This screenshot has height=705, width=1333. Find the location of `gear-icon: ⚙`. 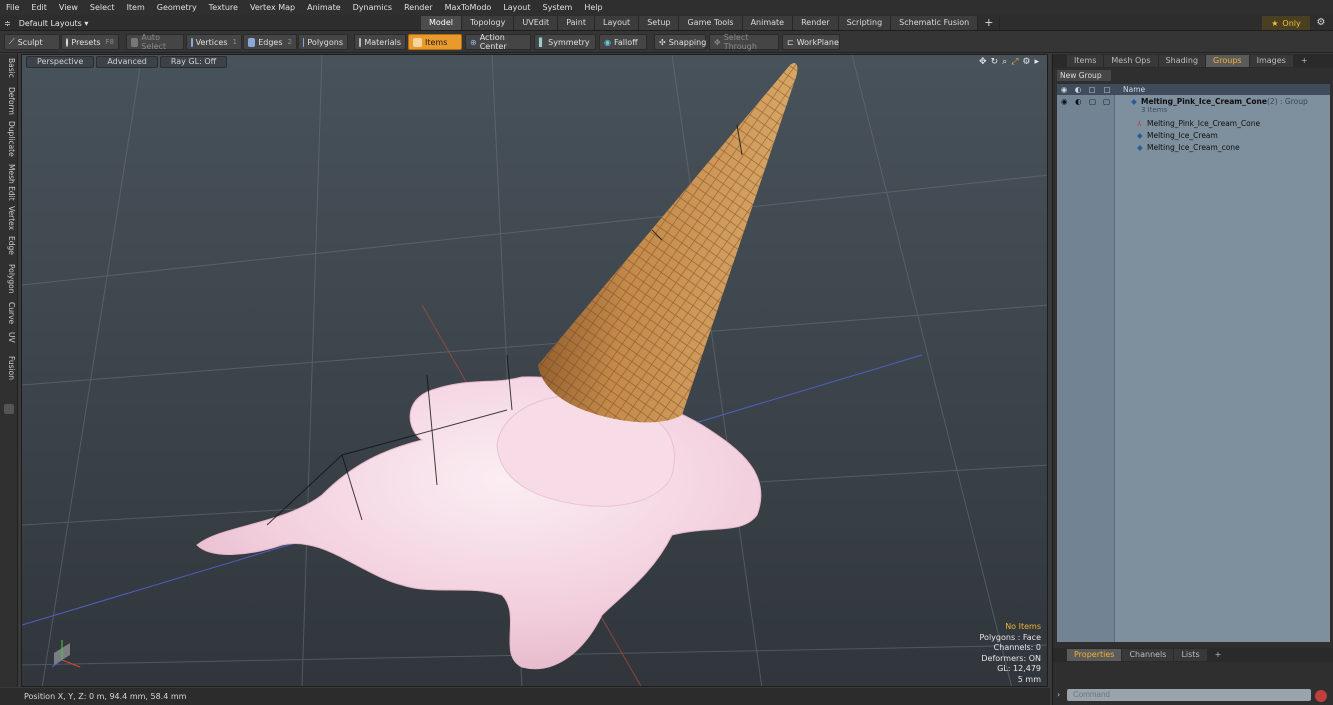

gear-icon: ⚙ is located at coordinates (1321, 23).